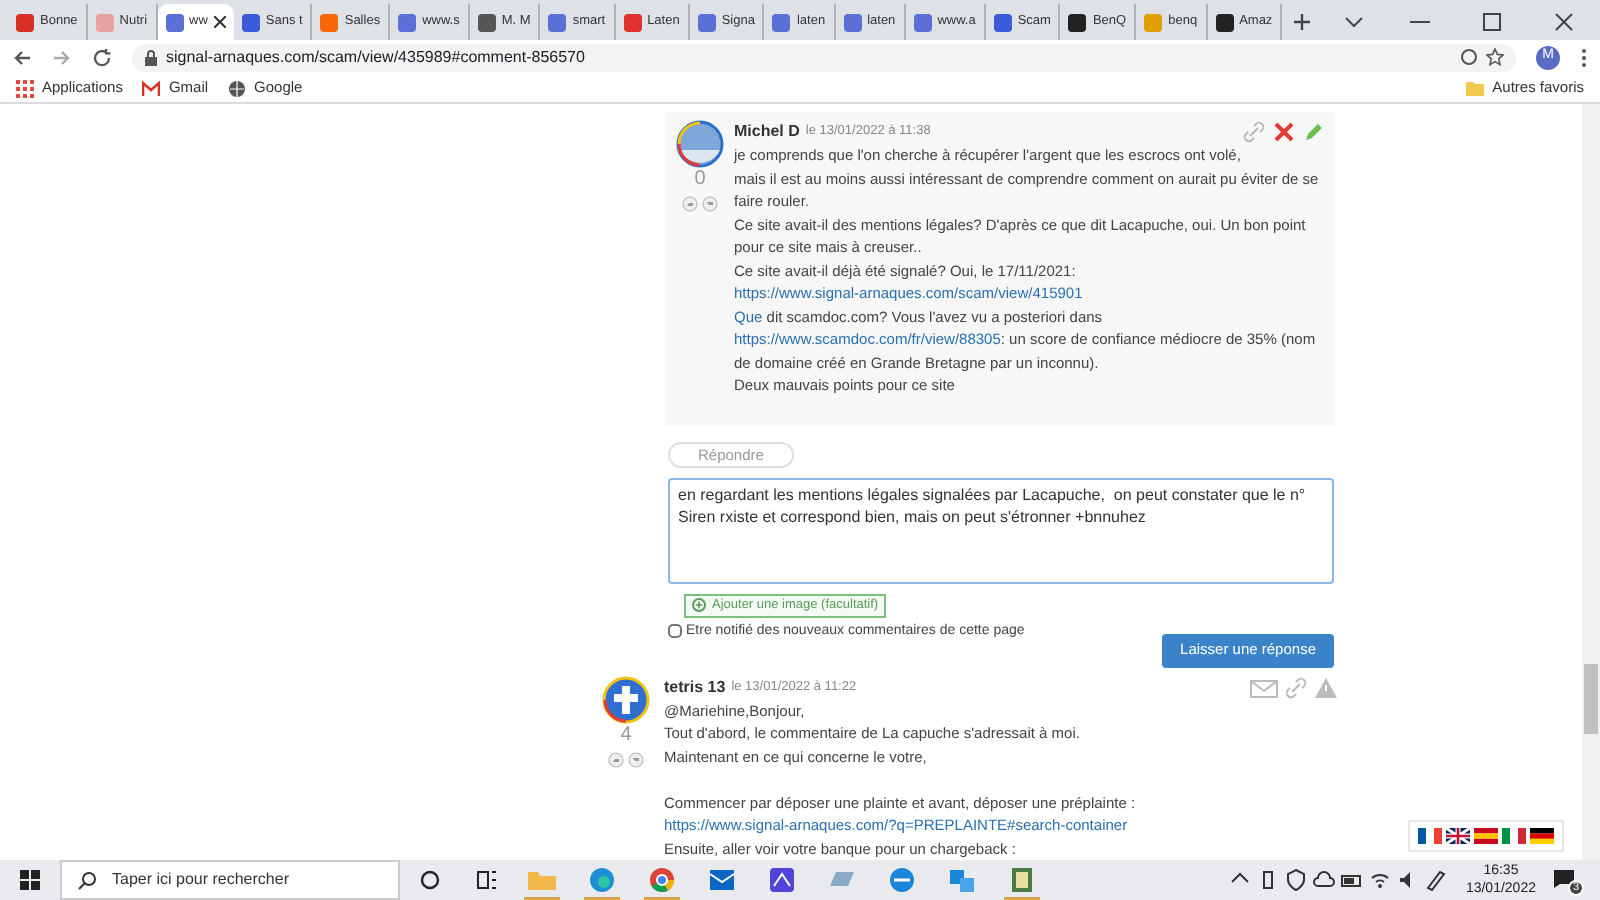 This screenshot has width=1600, height=900. Describe the element at coordinates (699, 605) in the screenshot. I see `plus-circle-icon` at that location.